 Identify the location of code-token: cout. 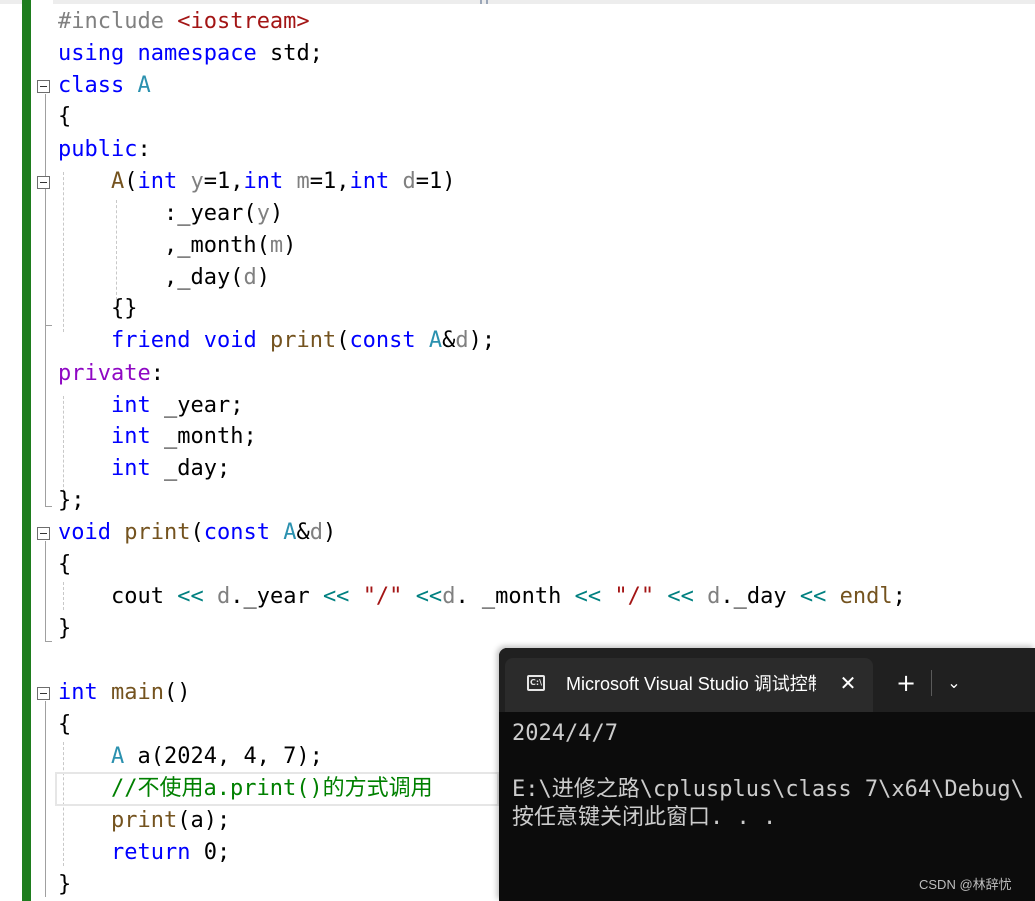
(118, 596).